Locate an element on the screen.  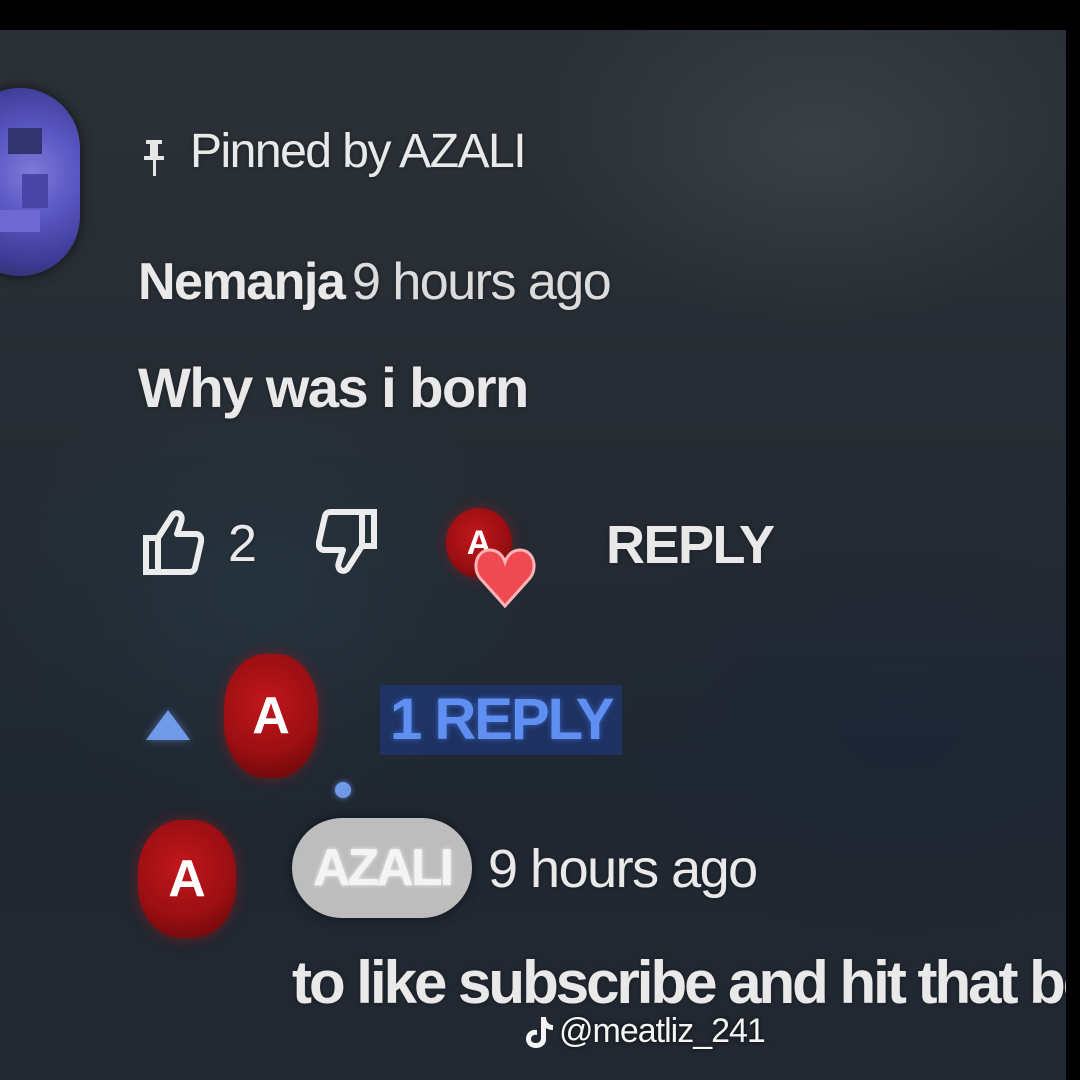
pinned-label: Pinned by AZALI is located at coordinates (358, 151).